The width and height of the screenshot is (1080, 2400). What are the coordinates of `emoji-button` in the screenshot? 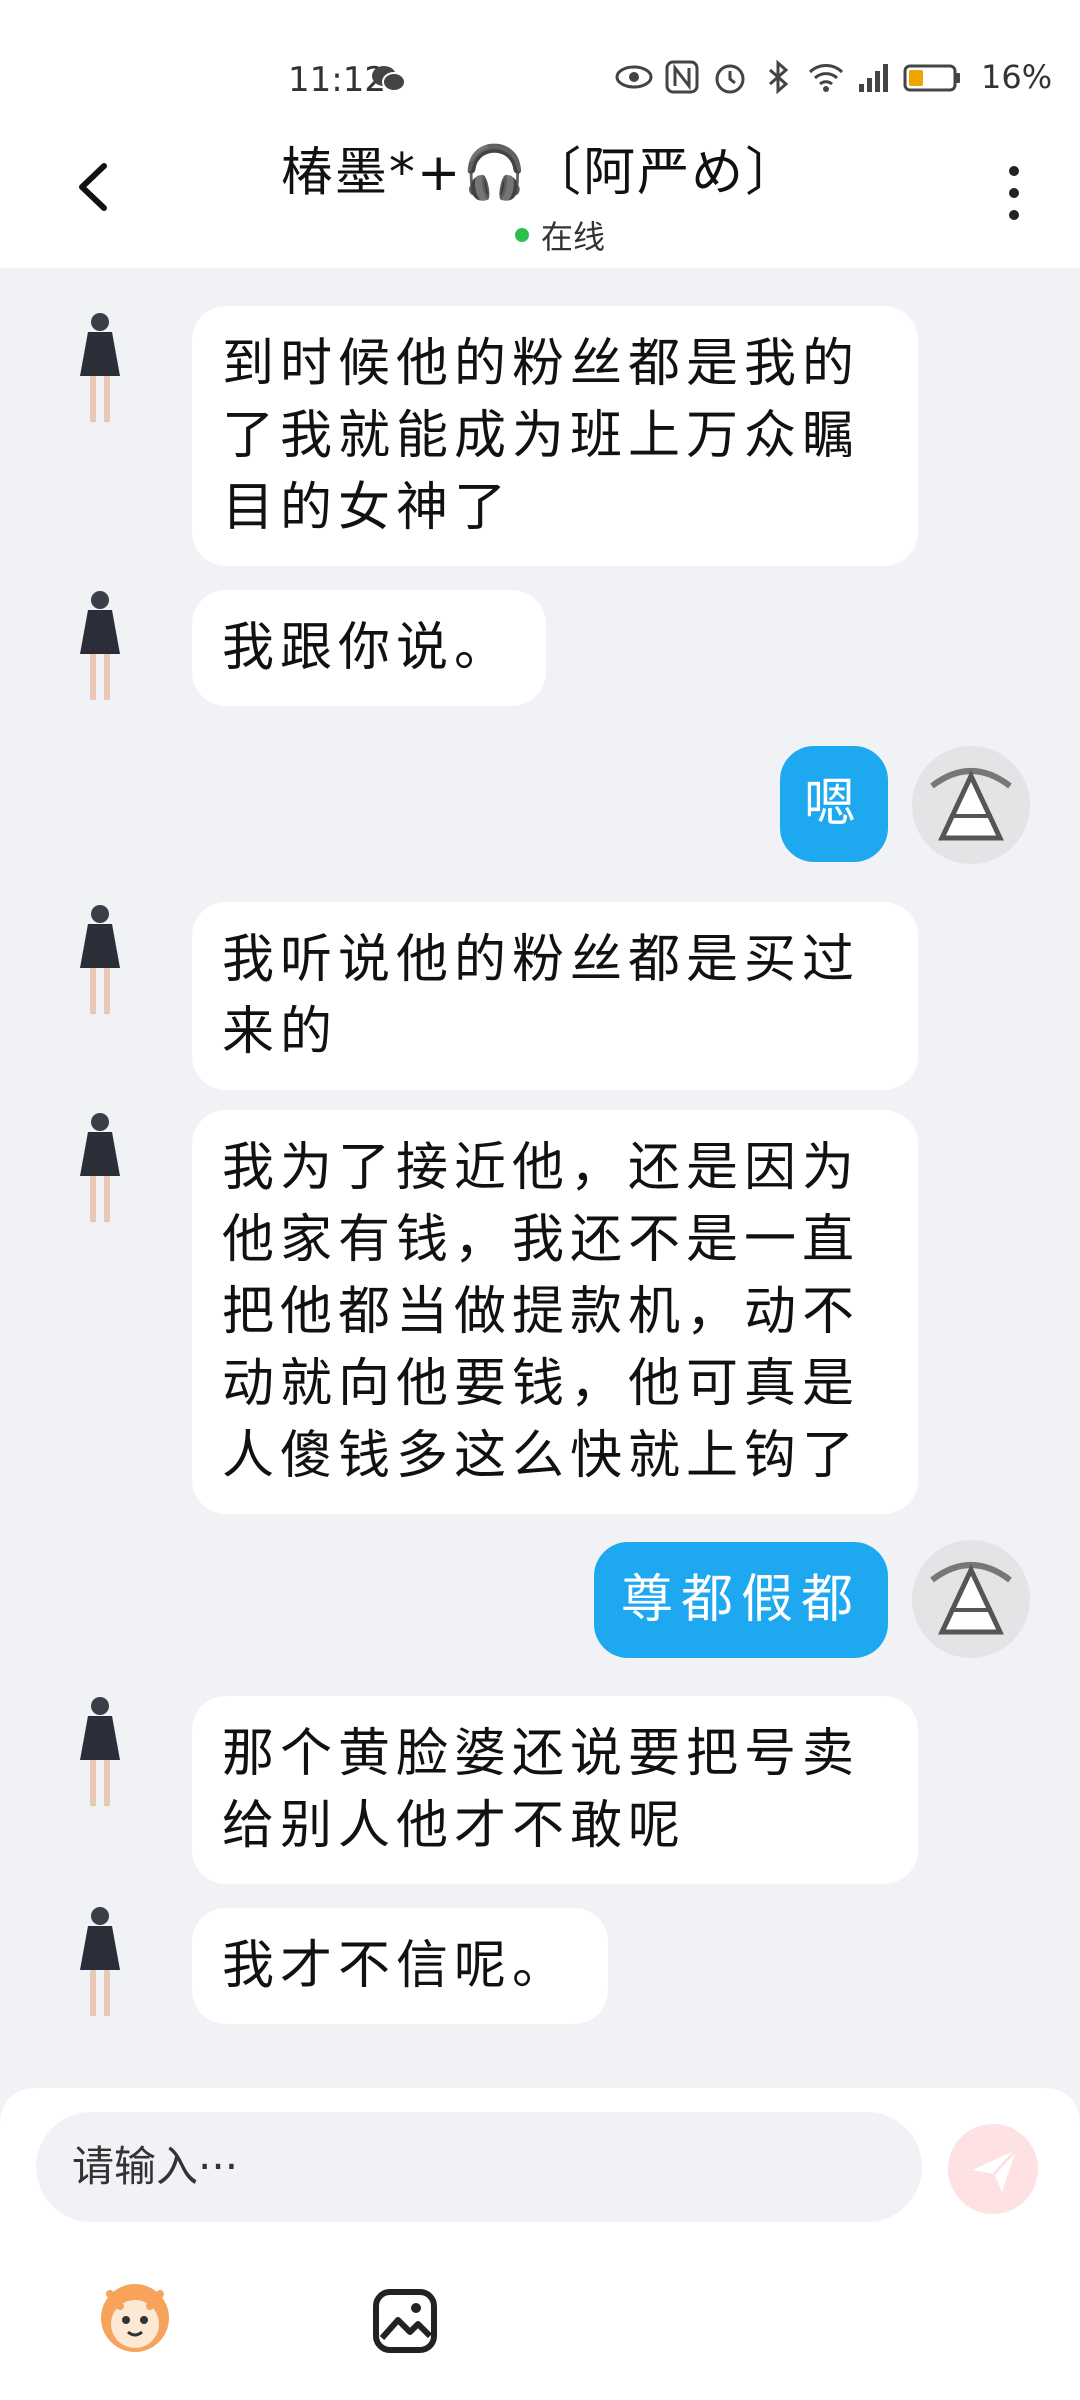 It's located at (135, 2315).